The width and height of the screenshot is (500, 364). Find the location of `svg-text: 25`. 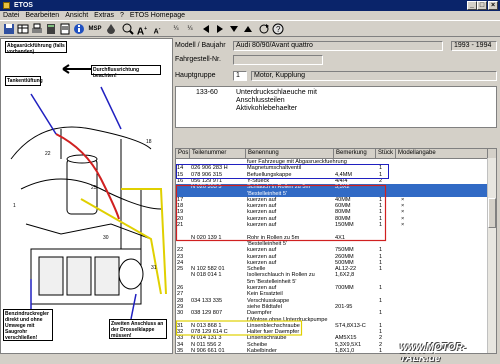

svg-text: 25 is located at coordinates (94, 188).